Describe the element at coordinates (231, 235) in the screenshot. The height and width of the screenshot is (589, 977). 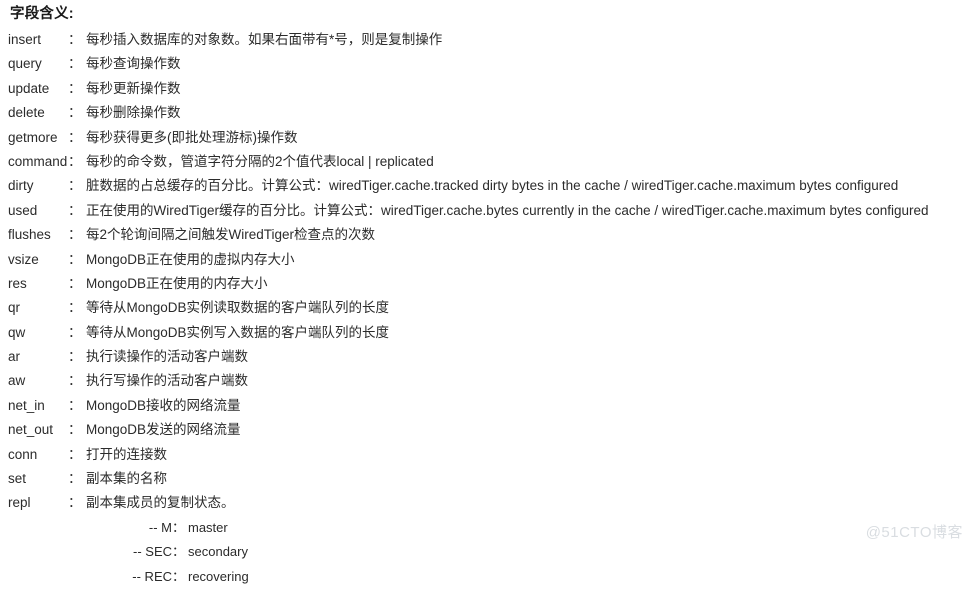
I see `field-description: 每2个轮询间隔之间触发WiredTiger检查点的次数` at that location.